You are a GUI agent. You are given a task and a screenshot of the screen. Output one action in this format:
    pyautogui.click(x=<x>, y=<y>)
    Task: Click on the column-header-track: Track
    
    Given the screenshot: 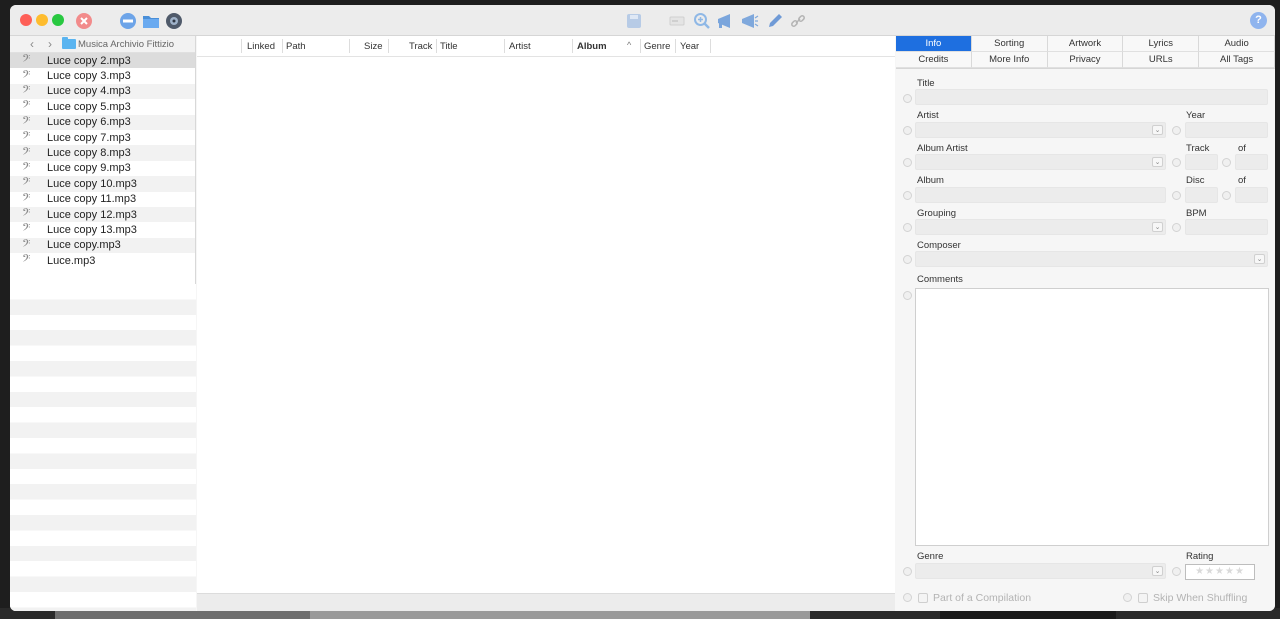 What is the action you would take?
    pyautogui.click(x=420, y=46)
    